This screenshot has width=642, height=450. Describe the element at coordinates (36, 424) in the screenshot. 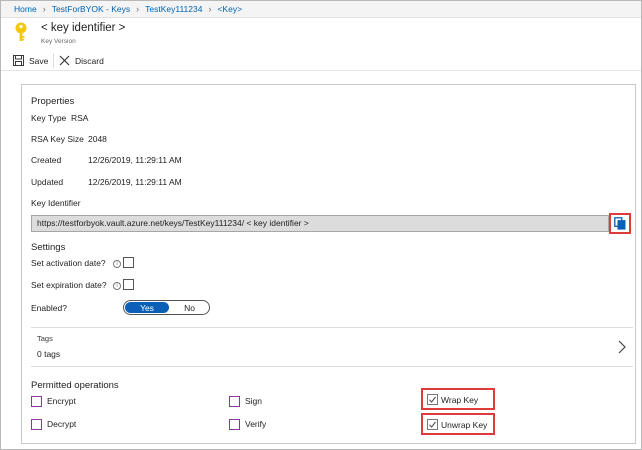

I see `decrypt-checkbox` at that location.